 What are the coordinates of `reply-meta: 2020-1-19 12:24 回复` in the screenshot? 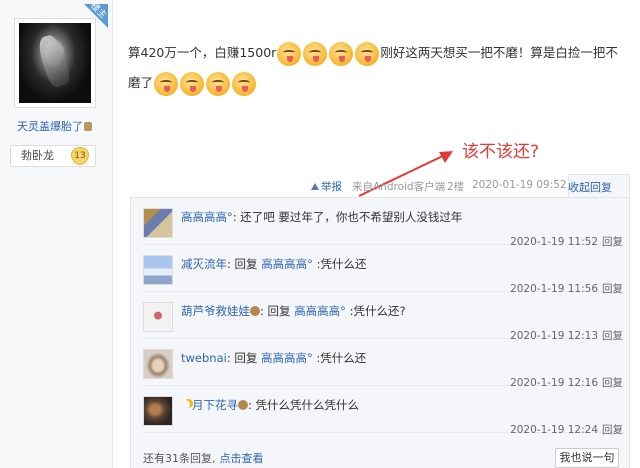 It's located at (566, 429).